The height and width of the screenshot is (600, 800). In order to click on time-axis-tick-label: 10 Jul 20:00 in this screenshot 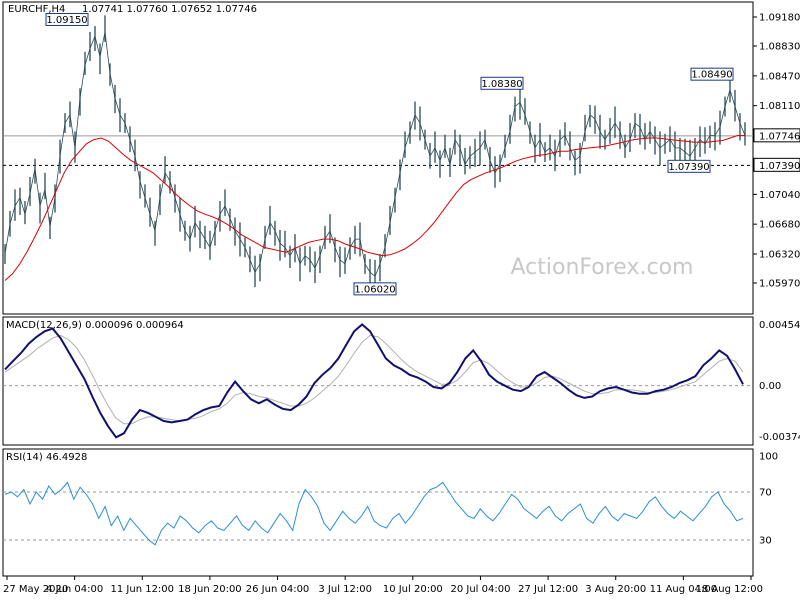, I will do `click(413, 589)`.